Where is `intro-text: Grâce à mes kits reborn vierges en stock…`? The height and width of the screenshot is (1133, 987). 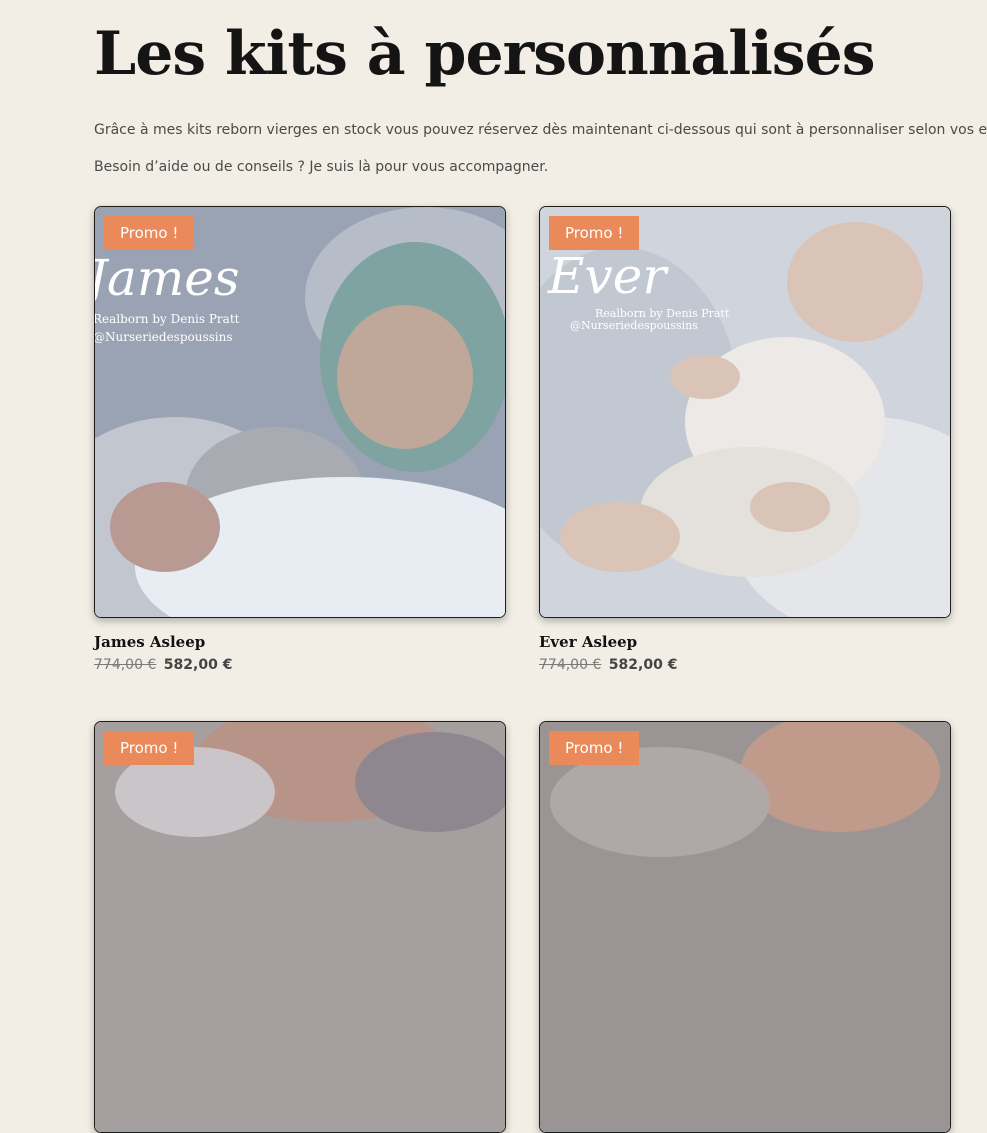 intro-text: Grâce à mes kits reborn vierges en stock… is located at coordinates (540, 130).